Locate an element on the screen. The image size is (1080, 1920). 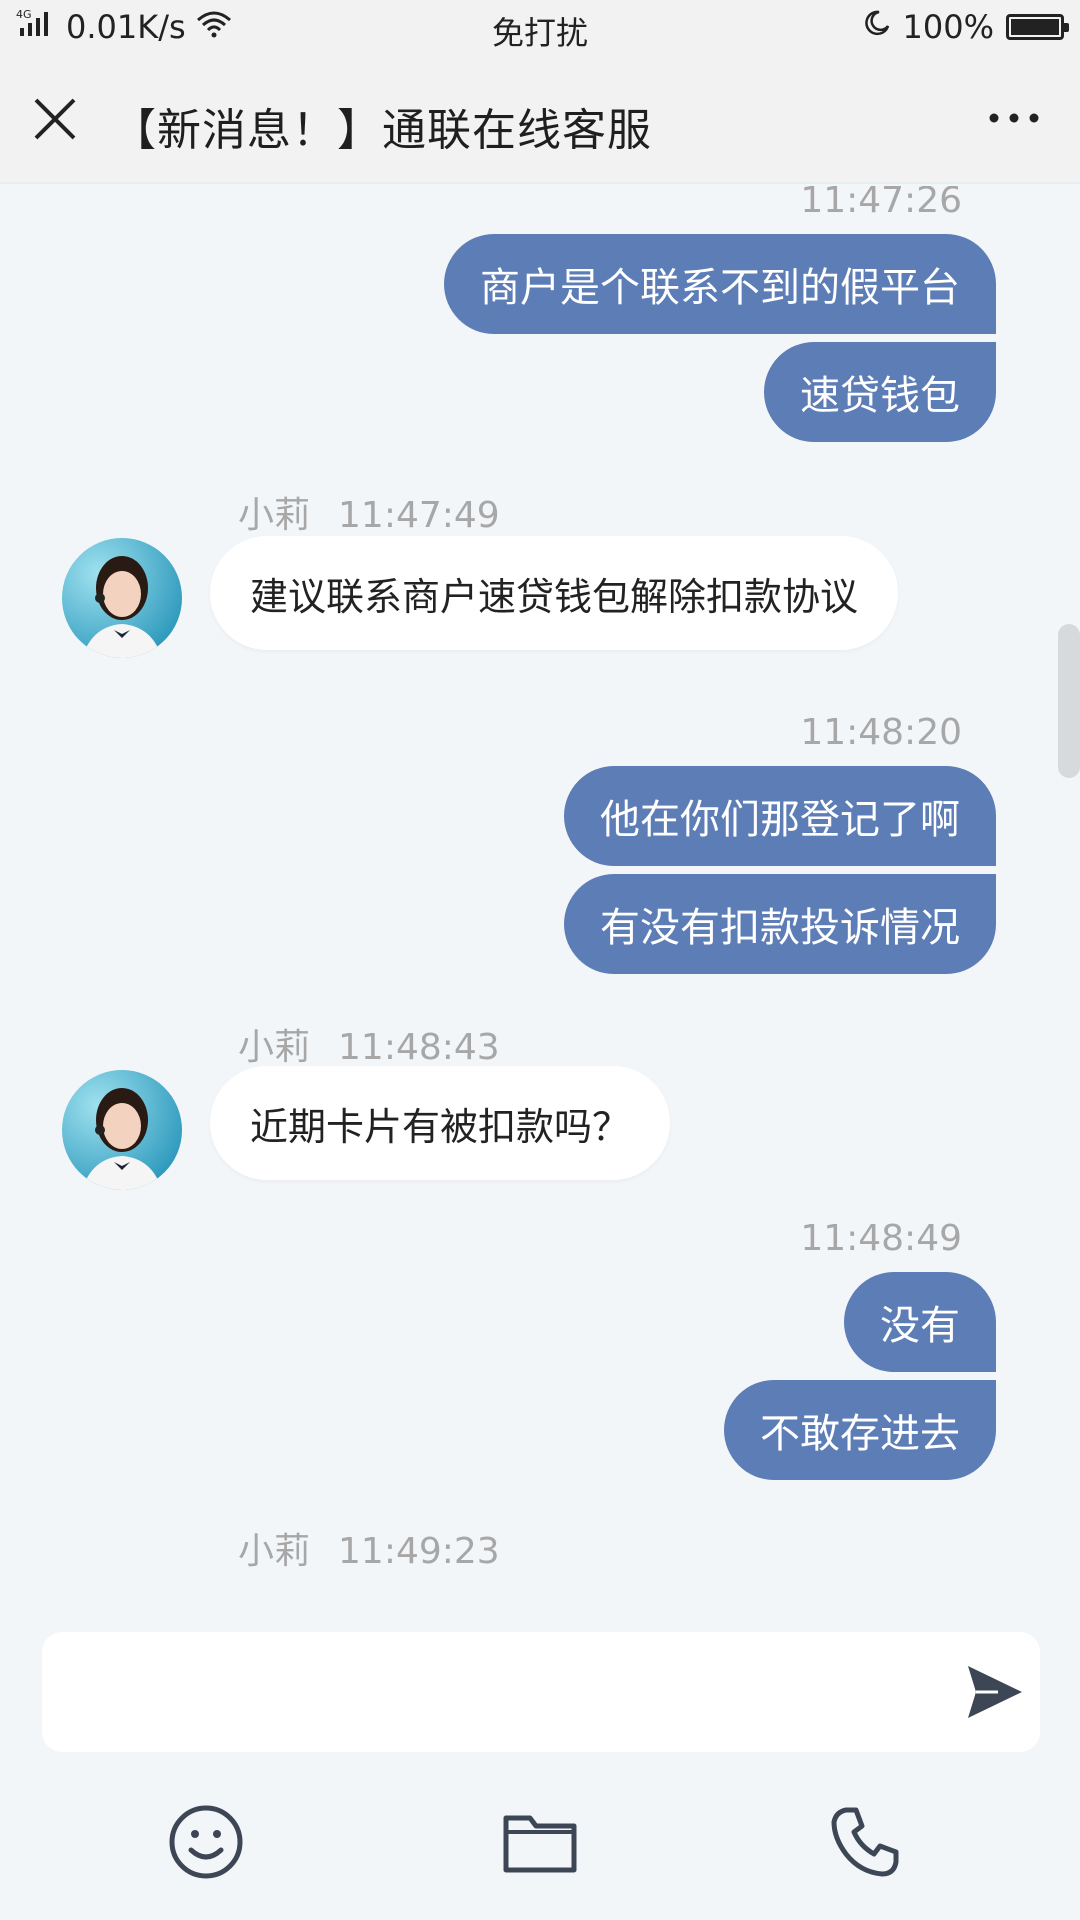
outgoing-message: 速贷钱包 is located at coordinates (880, 392).